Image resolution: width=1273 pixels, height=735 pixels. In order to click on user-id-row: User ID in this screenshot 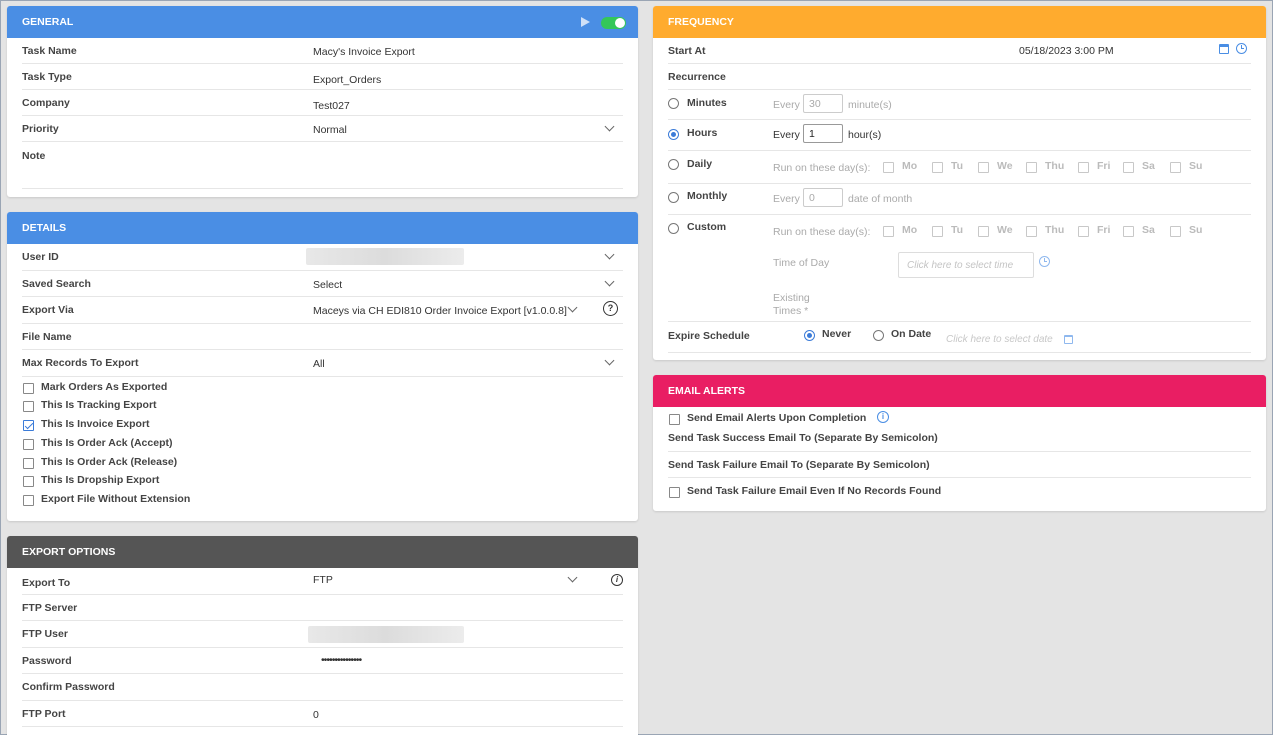, I will do `click(322, 257)`.